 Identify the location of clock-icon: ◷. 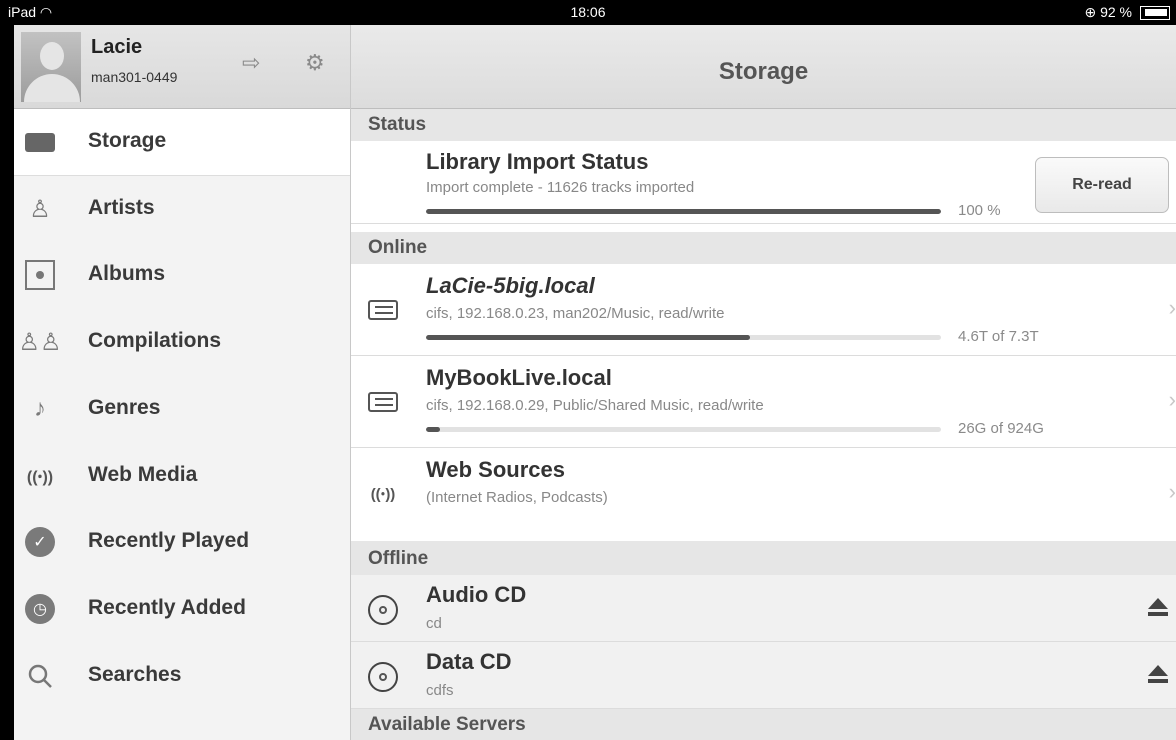
(40, 609).